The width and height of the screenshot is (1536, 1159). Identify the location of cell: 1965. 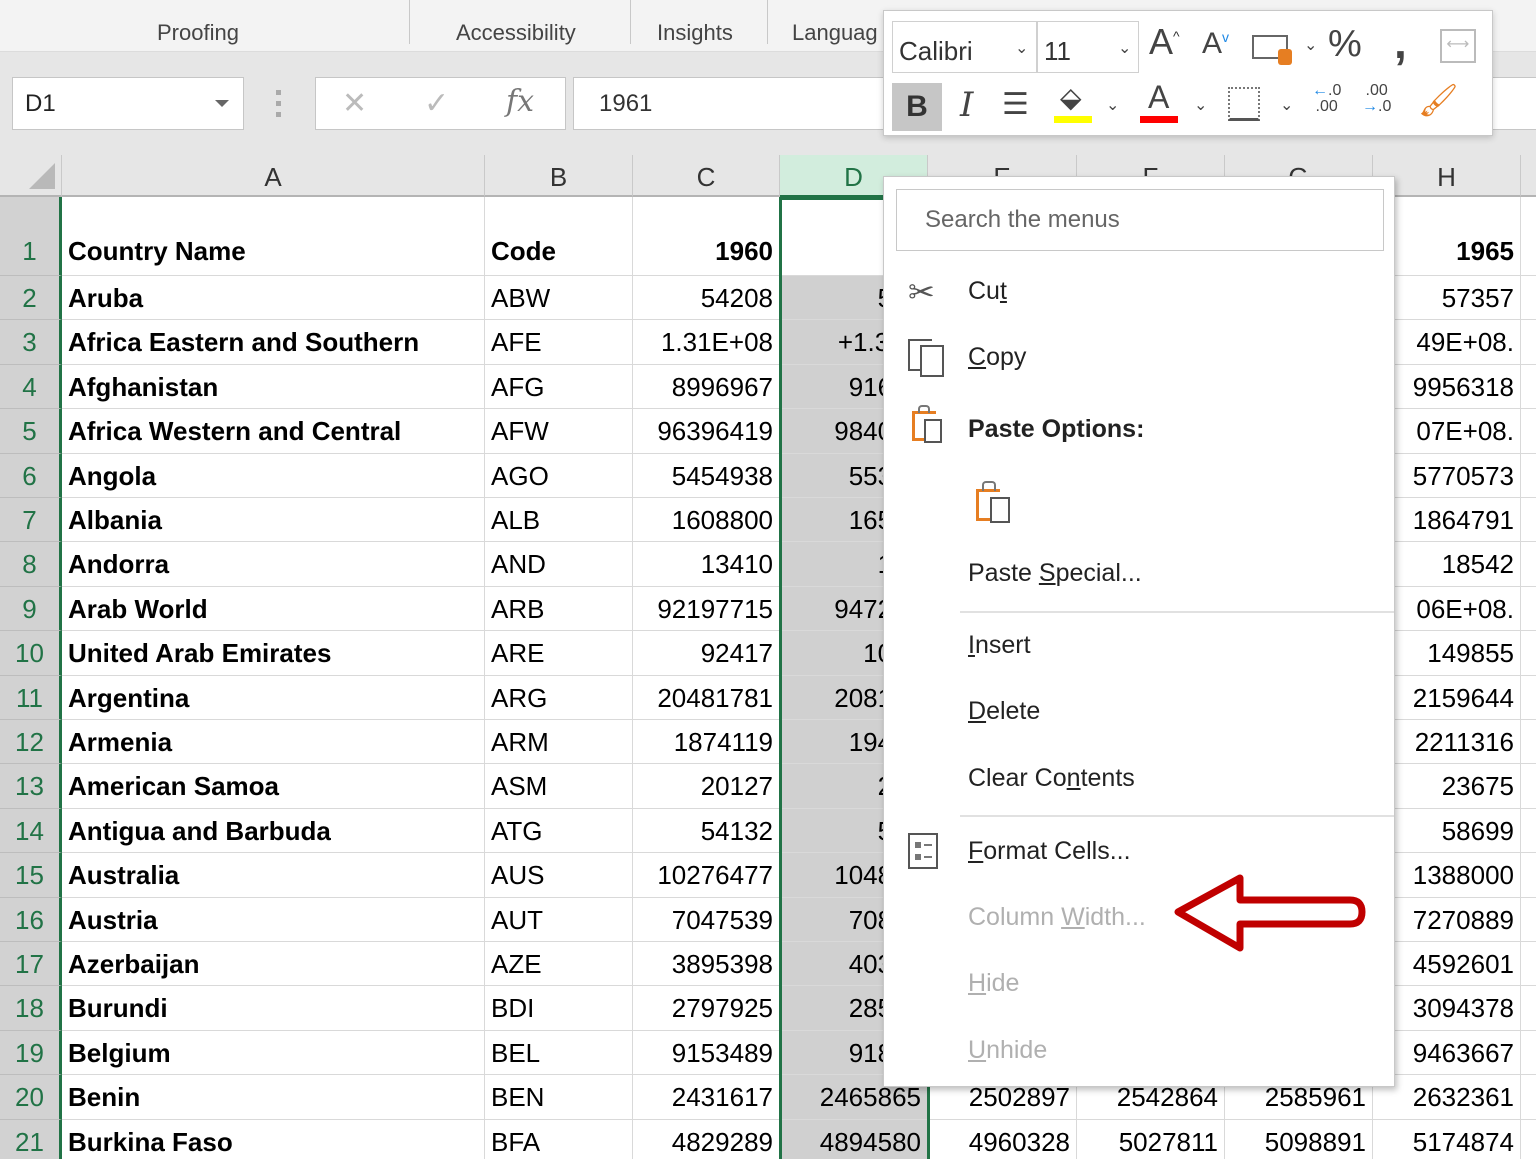
(1447, 236).